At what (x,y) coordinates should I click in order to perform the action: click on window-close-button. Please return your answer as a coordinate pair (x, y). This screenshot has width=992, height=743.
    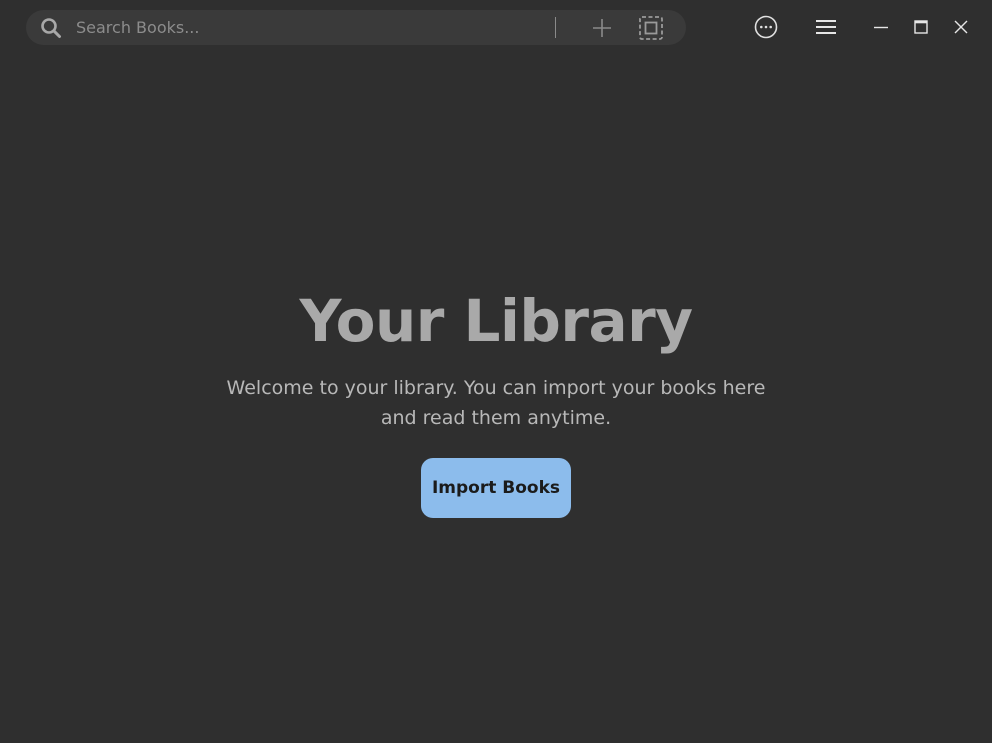
    Looking at the image, I should click on (961, 27).